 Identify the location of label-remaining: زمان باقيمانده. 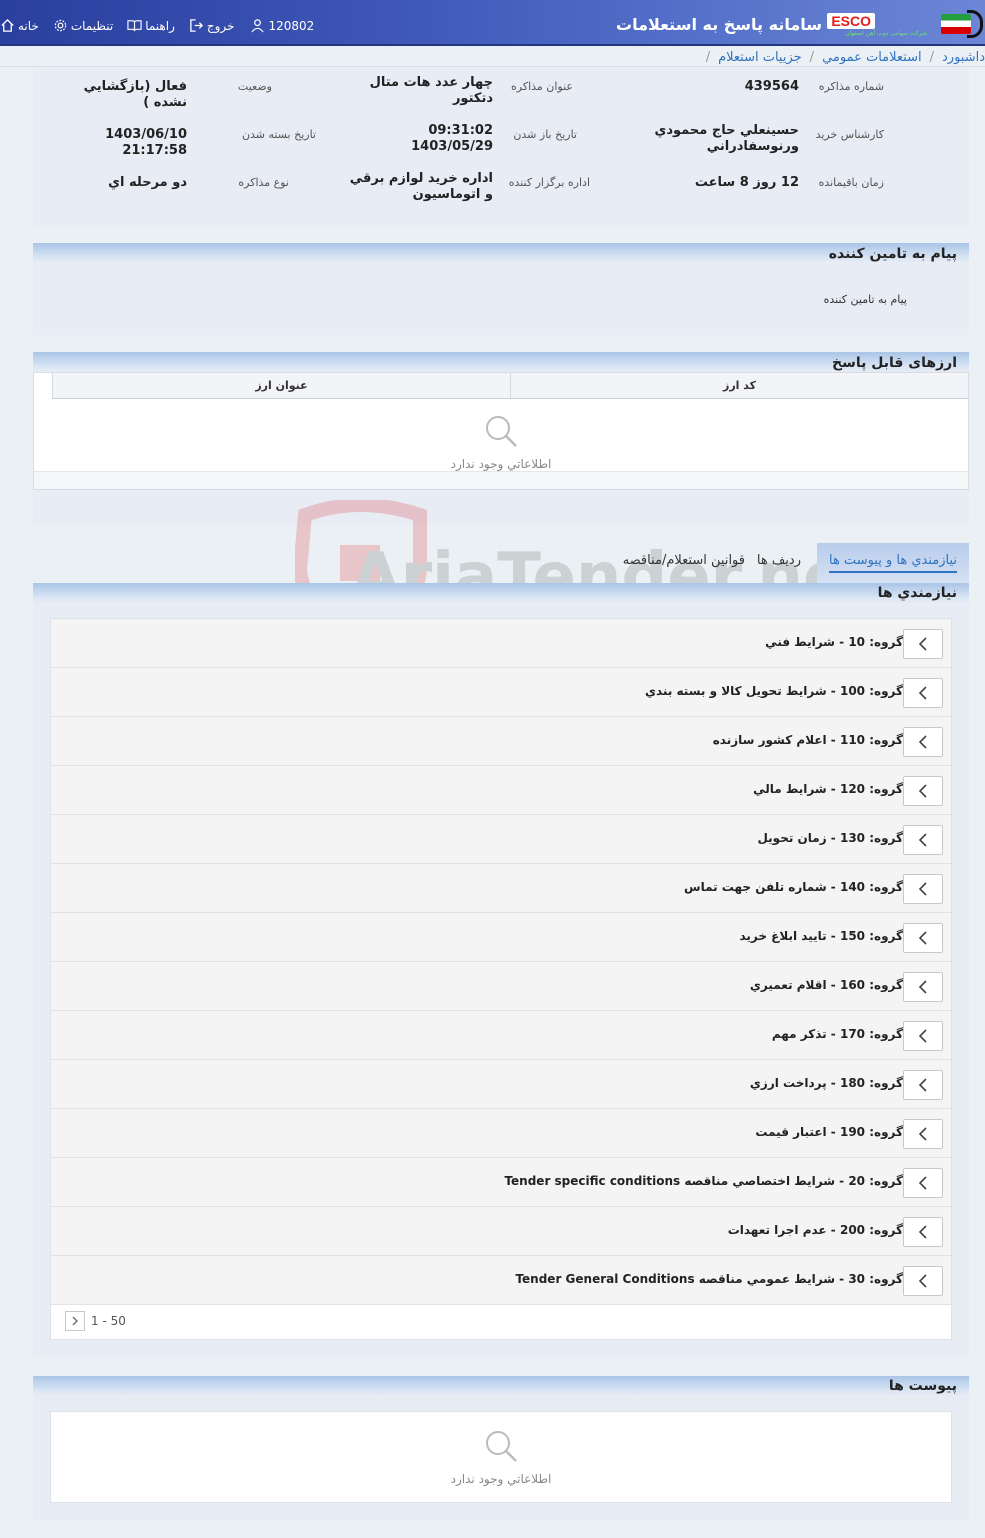
(851, 182).